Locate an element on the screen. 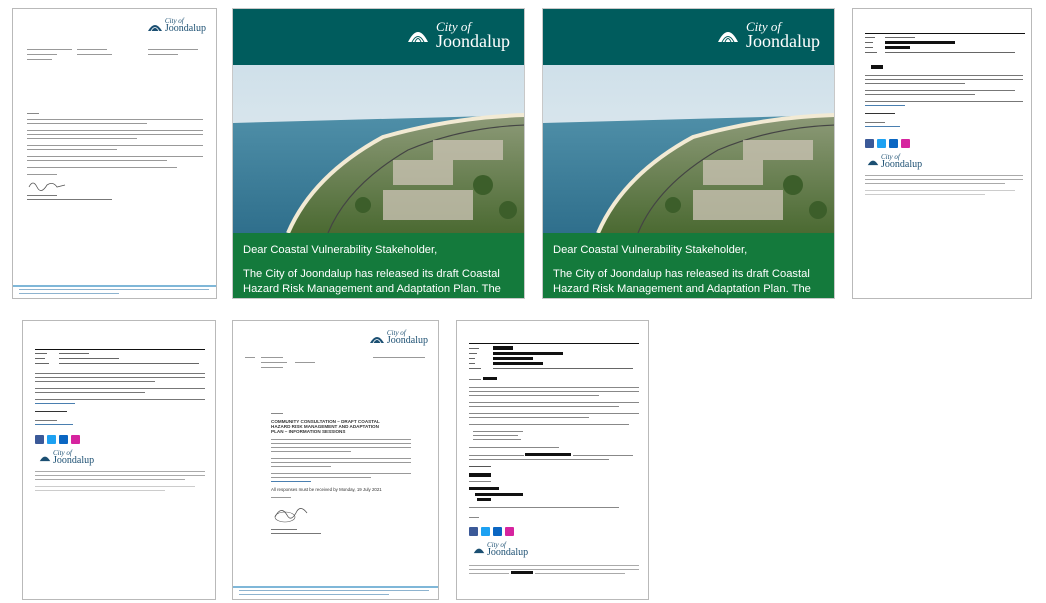 The width and height of the screenshot is (1046, 603). page-thumbnail-1: City of Joondalup is located at coordinates (114, 153).